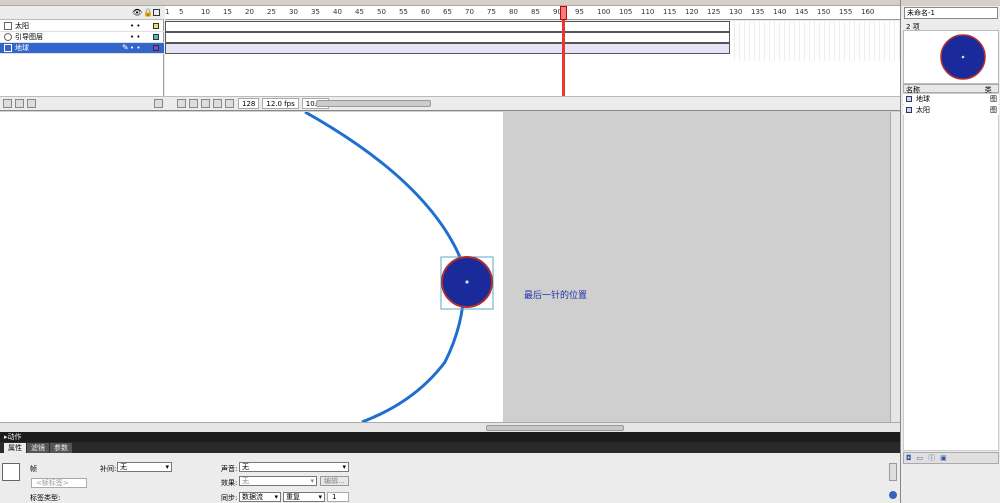 The height and width of the screenshot is (503, 1000). Describe the element at coordinates (7, 103) in the screenshot. I see `add-layer-icon` at that location.